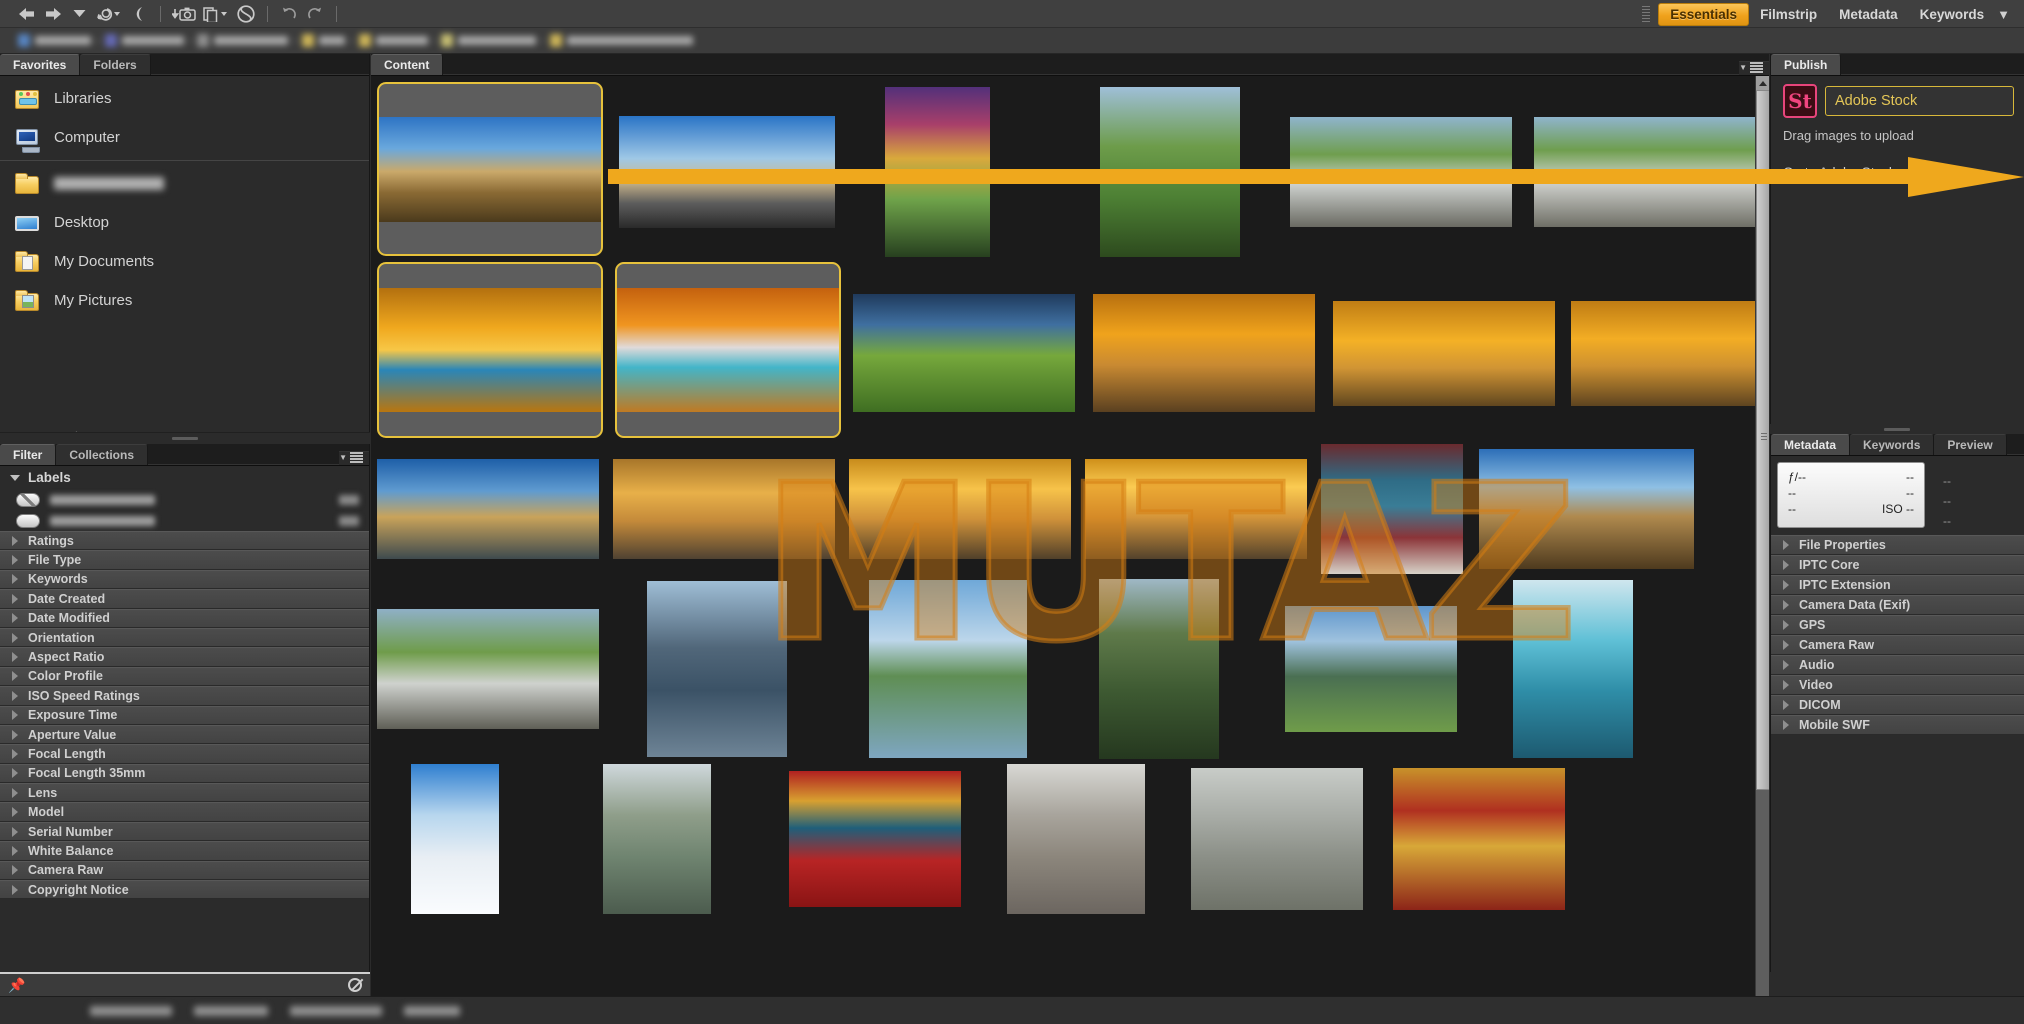 Image resolution: width=2024 pixels, height=1024 pixels. I want to click on scrollbar-thumb, so click(1762, 440).